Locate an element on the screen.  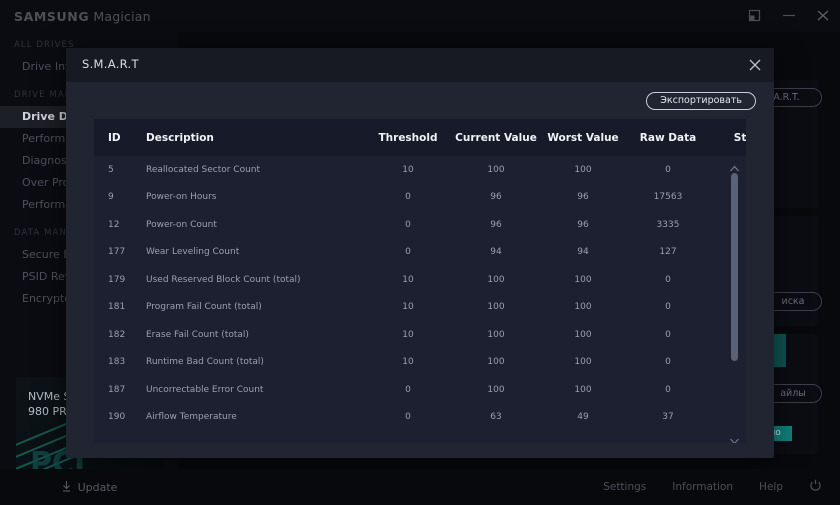
cell-raw-data: 127 is located at coordinates (668, 252).